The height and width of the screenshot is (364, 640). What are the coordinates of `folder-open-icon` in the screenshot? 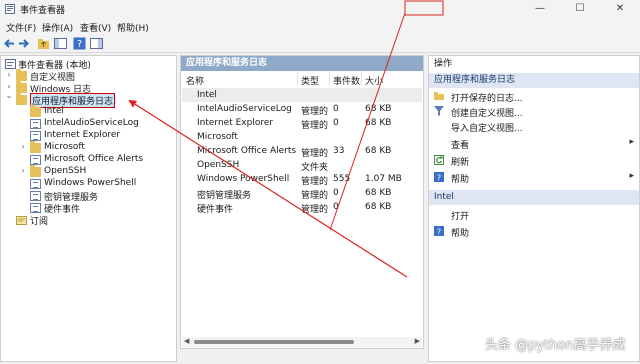 It's located at (439, 96).